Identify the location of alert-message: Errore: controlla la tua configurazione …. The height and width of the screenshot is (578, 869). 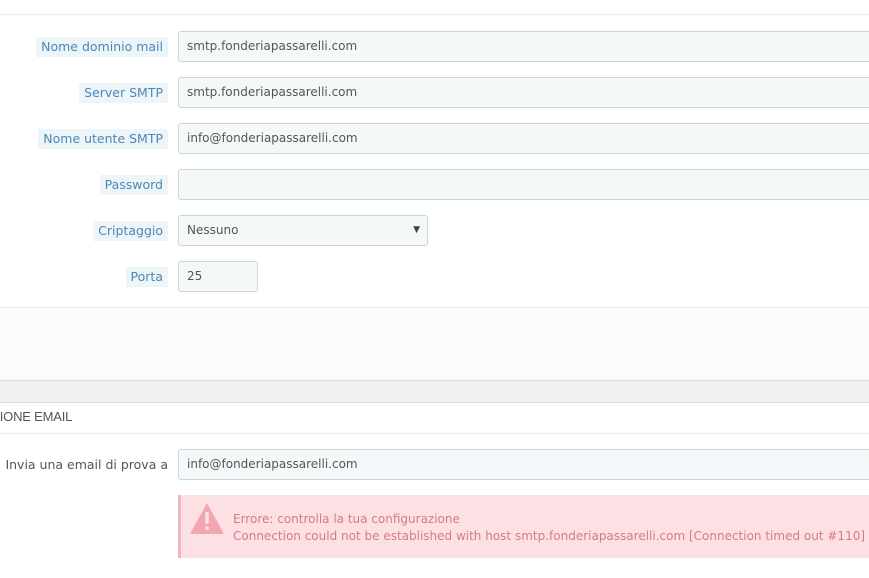
(549, 528).